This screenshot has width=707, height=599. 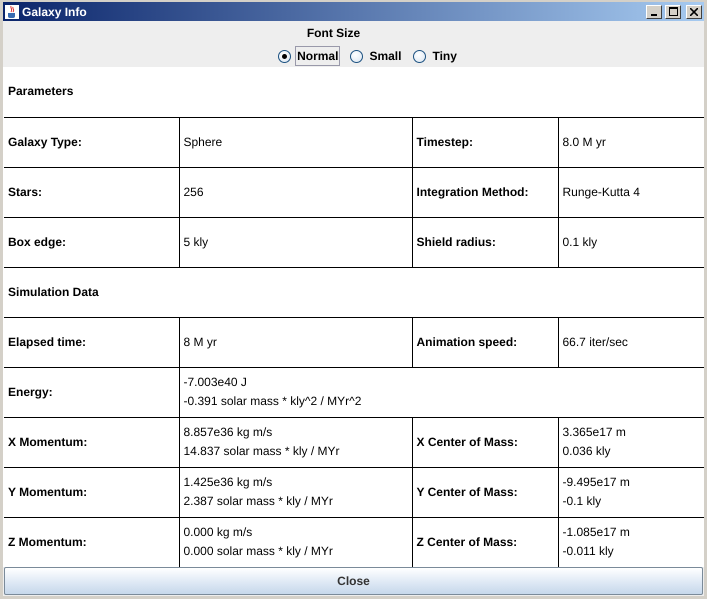 I want to click on field-label: Energy:, so click(x=91, y=392).